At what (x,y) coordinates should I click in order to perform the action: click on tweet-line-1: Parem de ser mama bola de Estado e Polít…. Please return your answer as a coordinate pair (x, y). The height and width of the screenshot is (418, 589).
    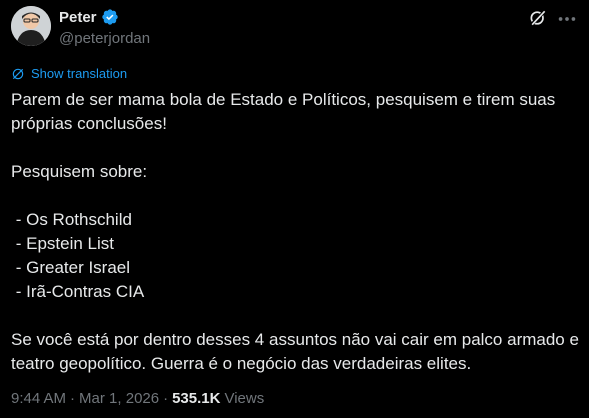
    Looking at the image, I should click on (283, 111).